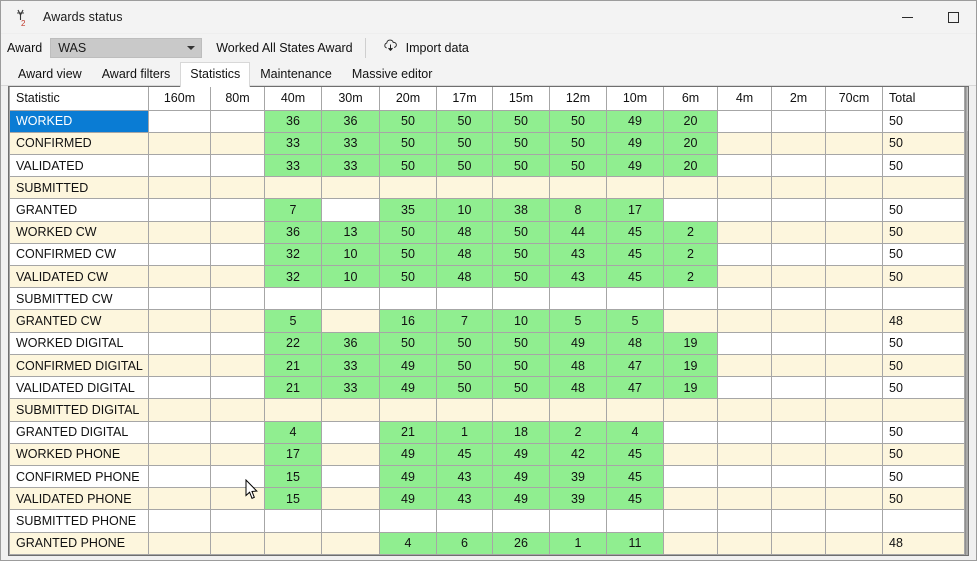 This screenshot has height=561, width=977. Describe the element at coordinates (464, 543) in the screenshot. I see `cell-17m: 6` at that location.